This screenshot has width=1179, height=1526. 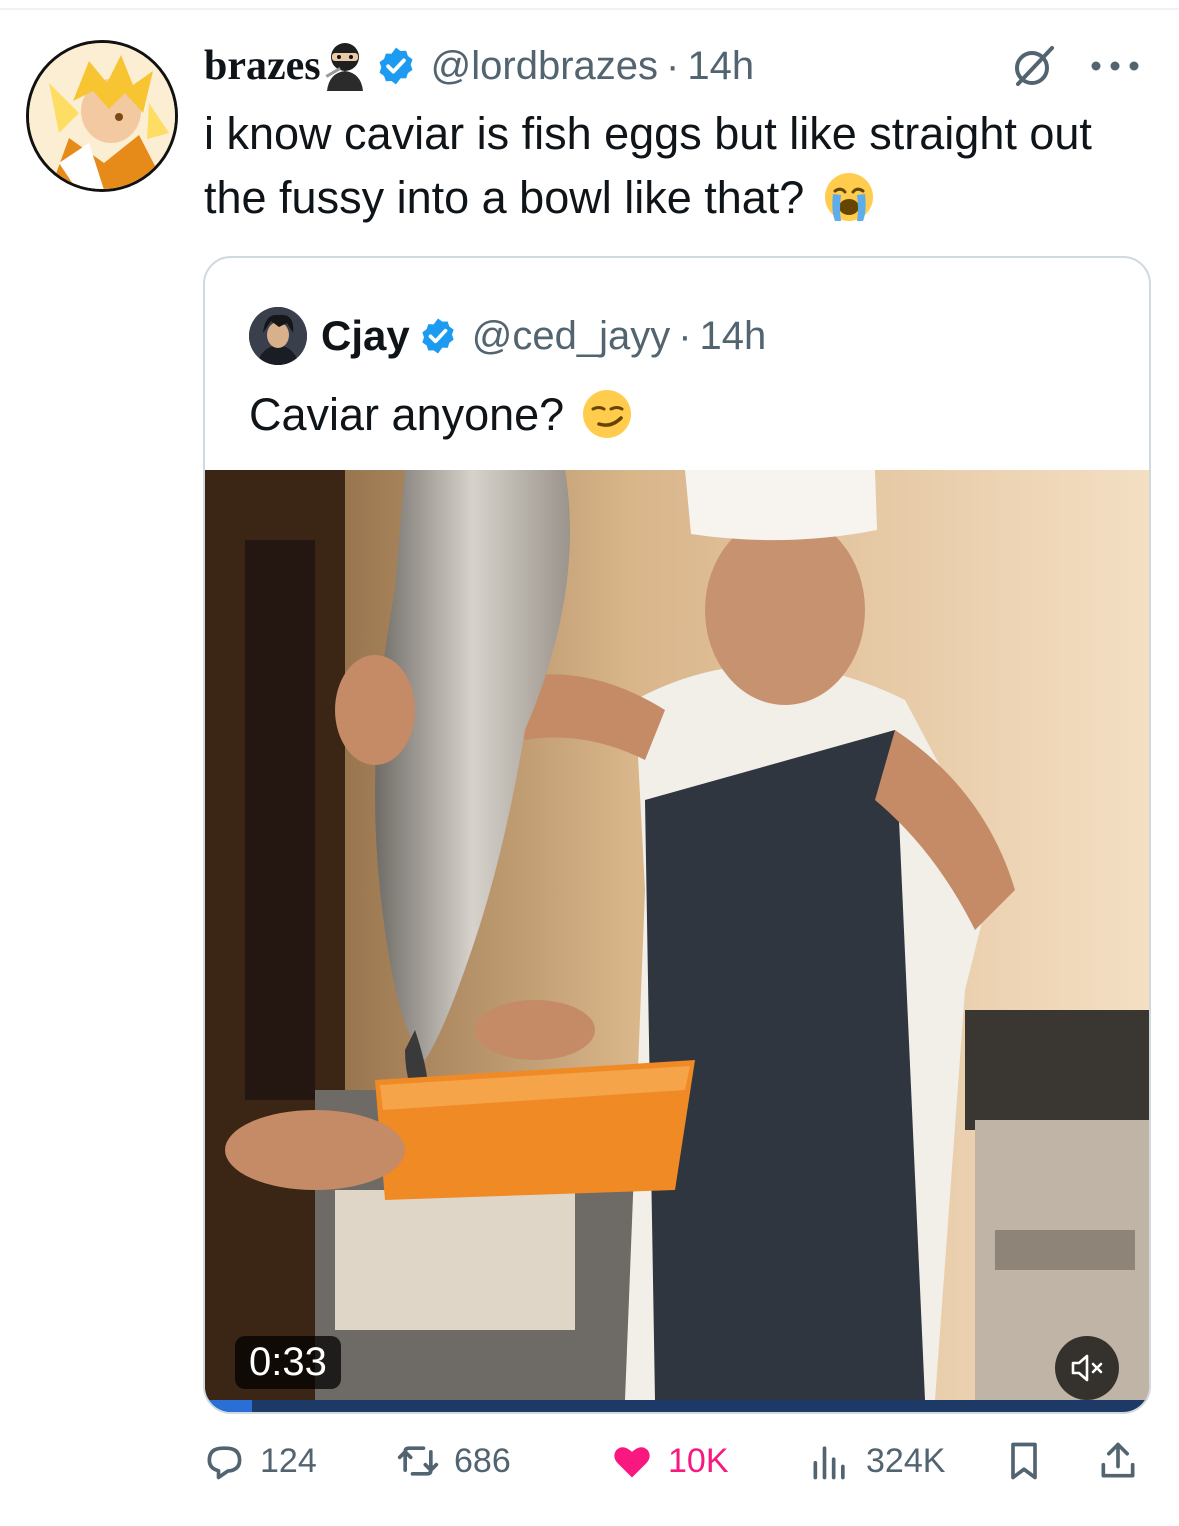 I want to click on reply-icon, so click(x=224, y=1463).